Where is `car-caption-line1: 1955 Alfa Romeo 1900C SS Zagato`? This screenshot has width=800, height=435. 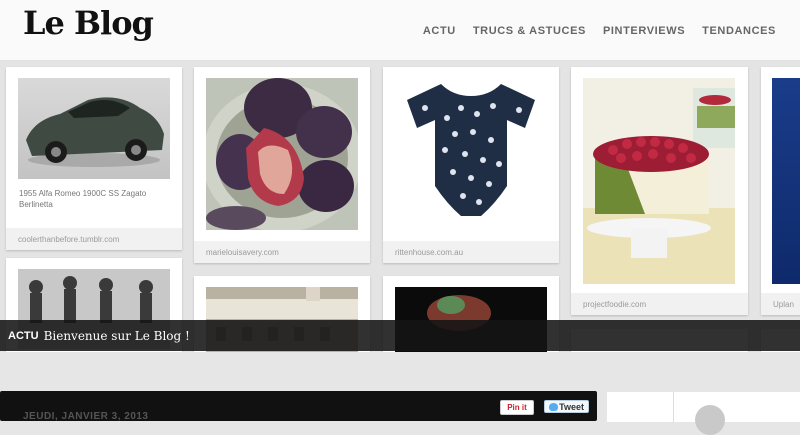 car-caption-line1: 1955 Alfa Romeo 1900C SS Zagato is located at coordinates (83, 193).